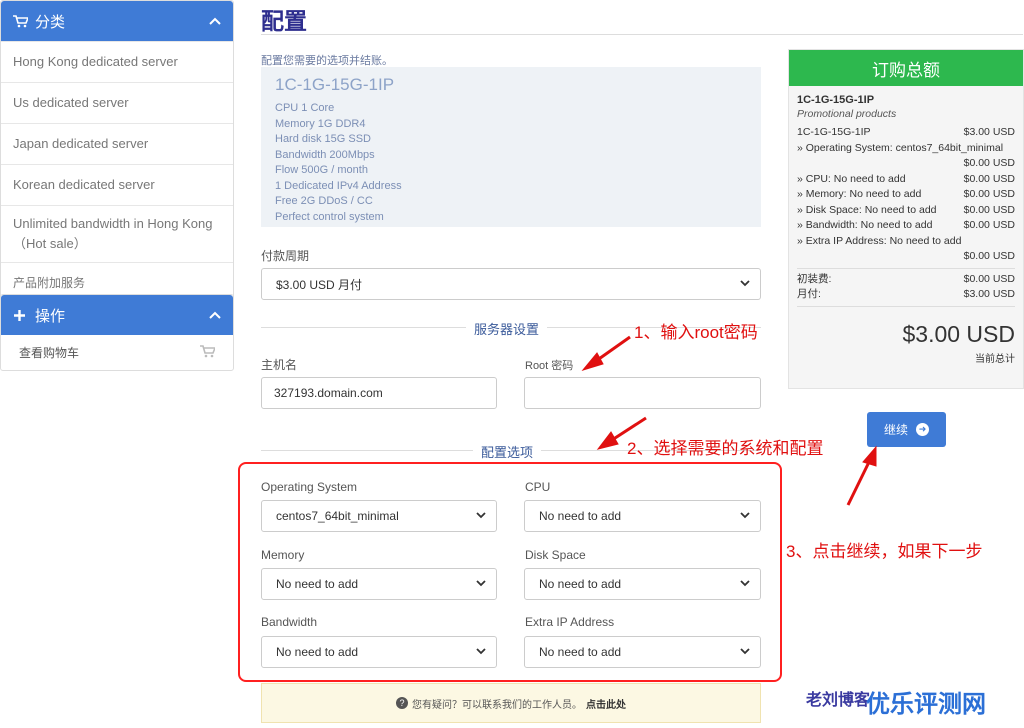 This screenshot has height=728, width=1024. I want to click on annotation-arrows, so click(729, 420).